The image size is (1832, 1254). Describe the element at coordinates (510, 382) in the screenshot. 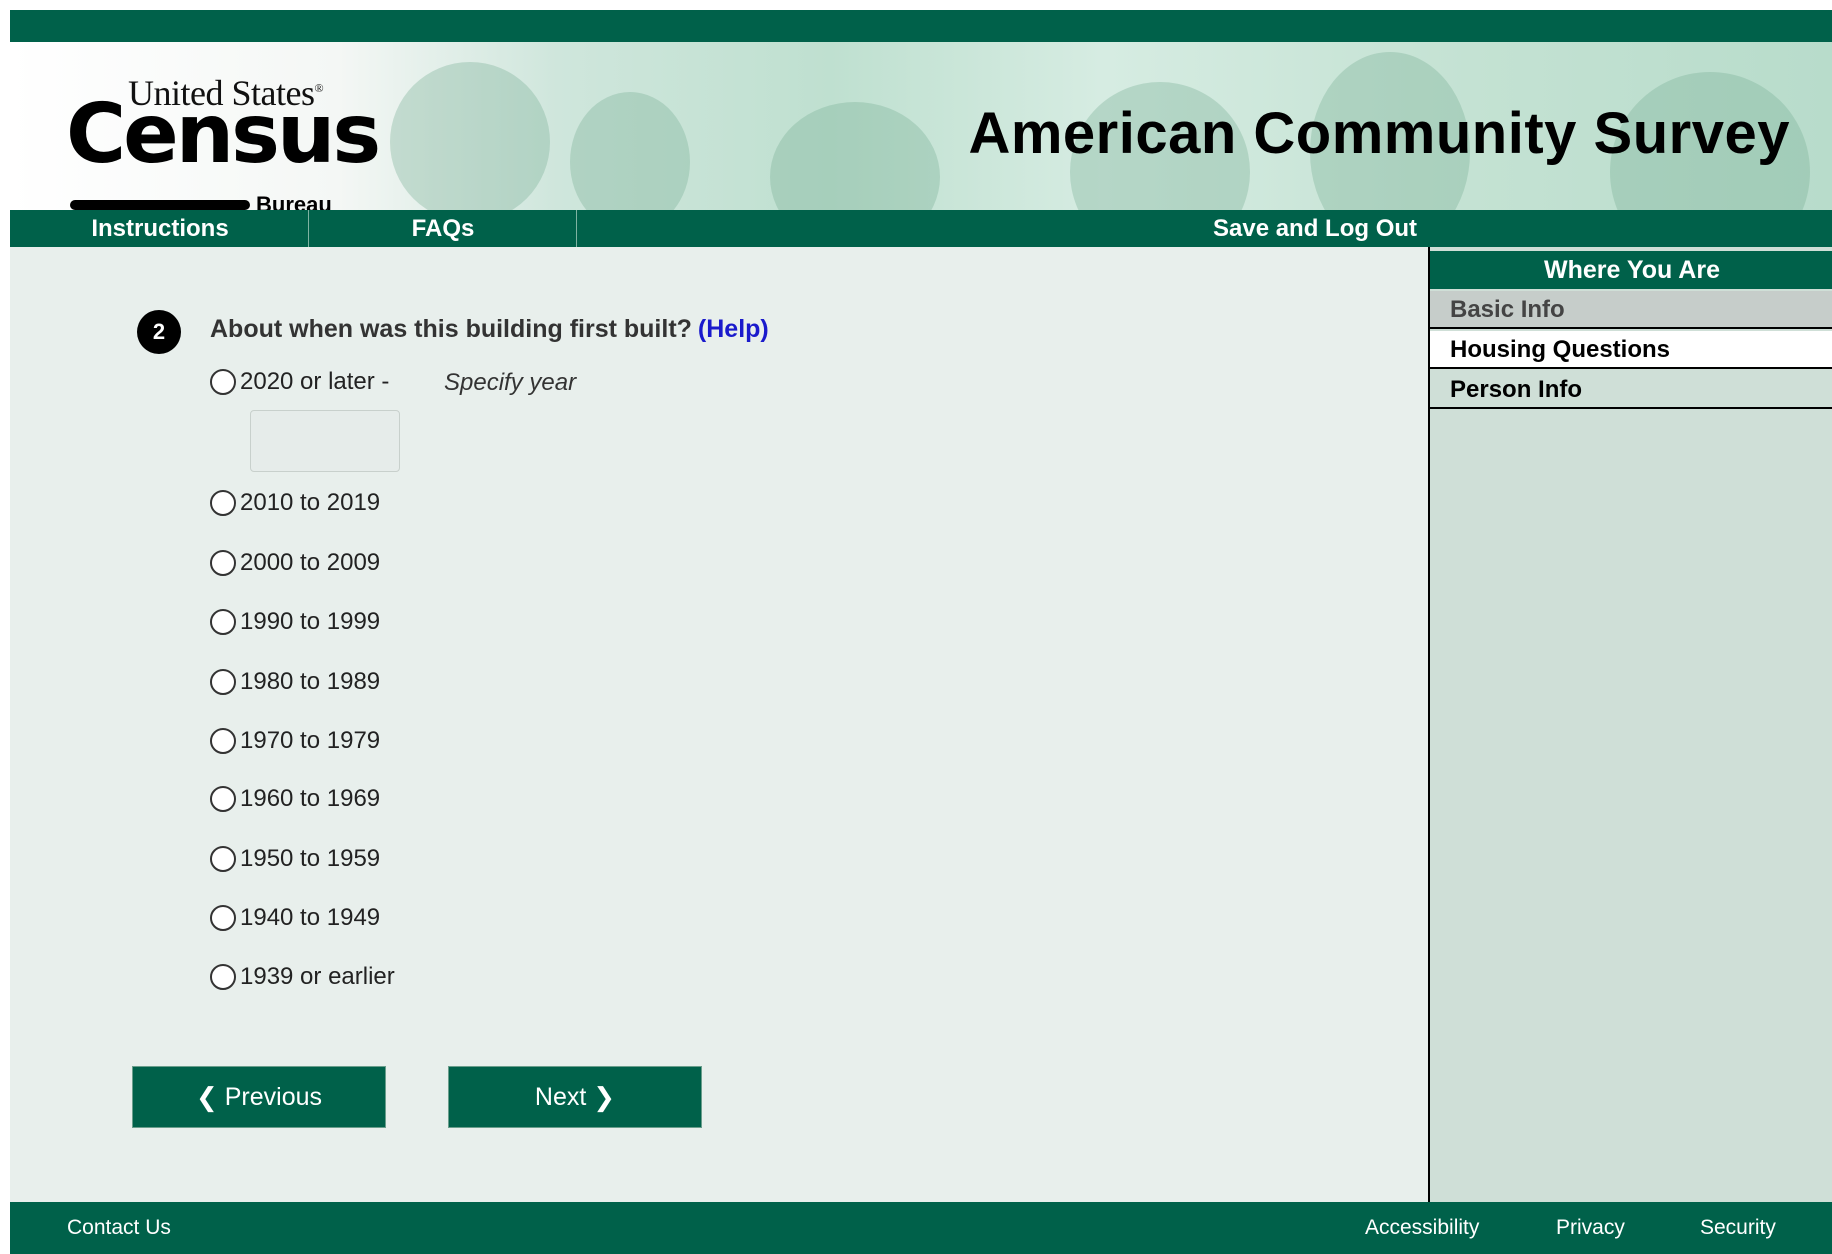

I see `specify-year-label: Specify year` at that location.